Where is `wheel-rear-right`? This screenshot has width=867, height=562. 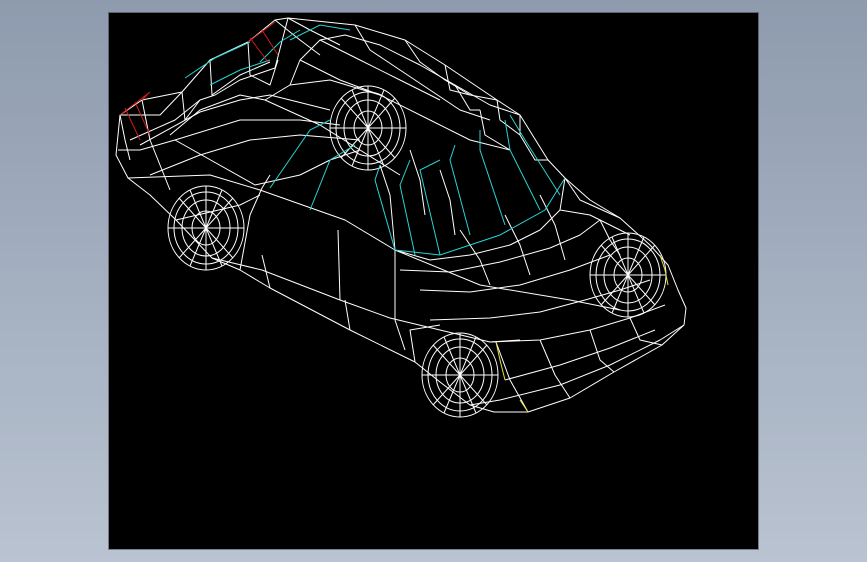 wheel-rear-right is located at coordinates (368, 128).